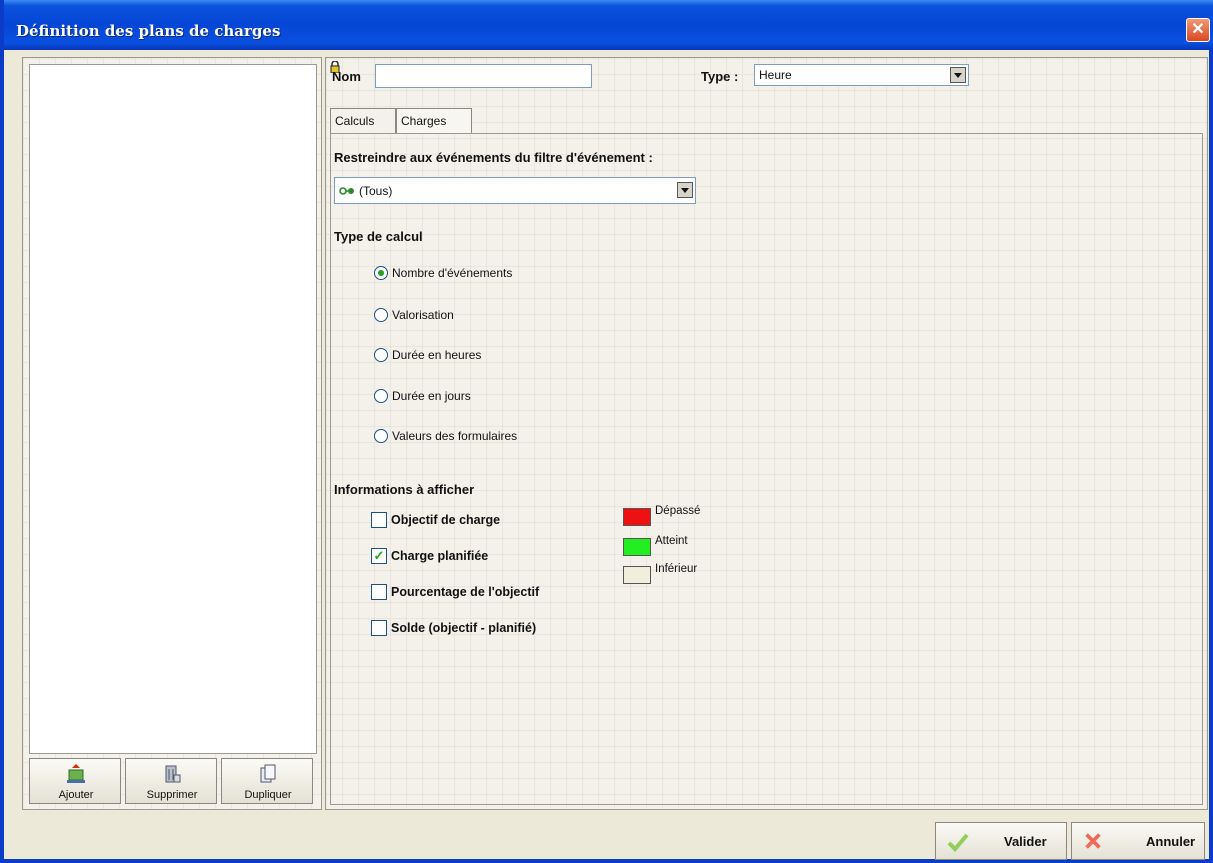 This screenshot has width=1213, height=863. Describe the element at coordinates (148, 31) in the screenshot. I see `window-title: Définition des plans de charges` at that location.